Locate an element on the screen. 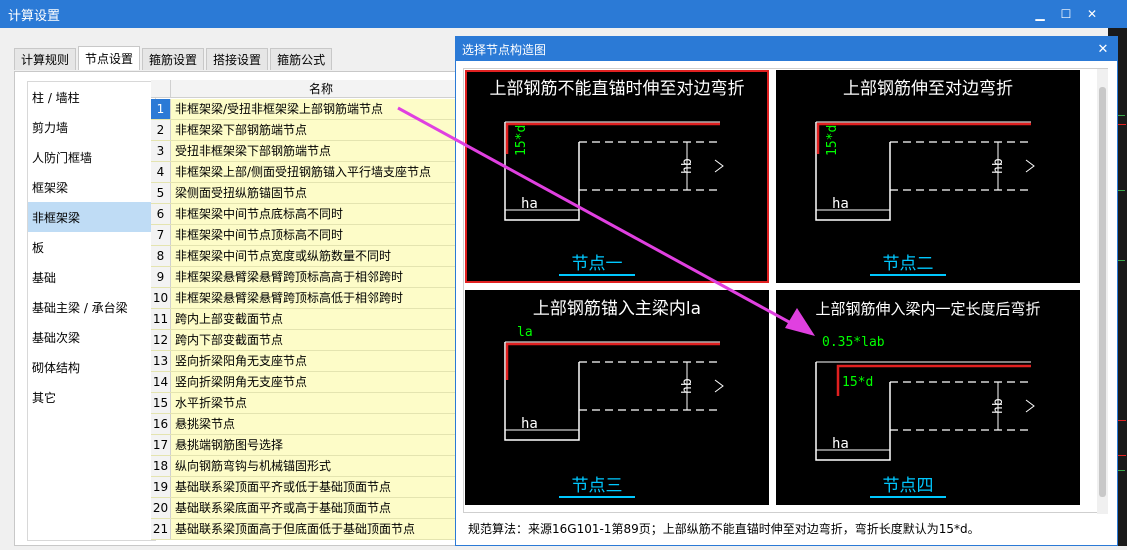 This screenshot has height=550, width=1127. row-name: 悬挑梁节点 is located at coordinates (321, 424).